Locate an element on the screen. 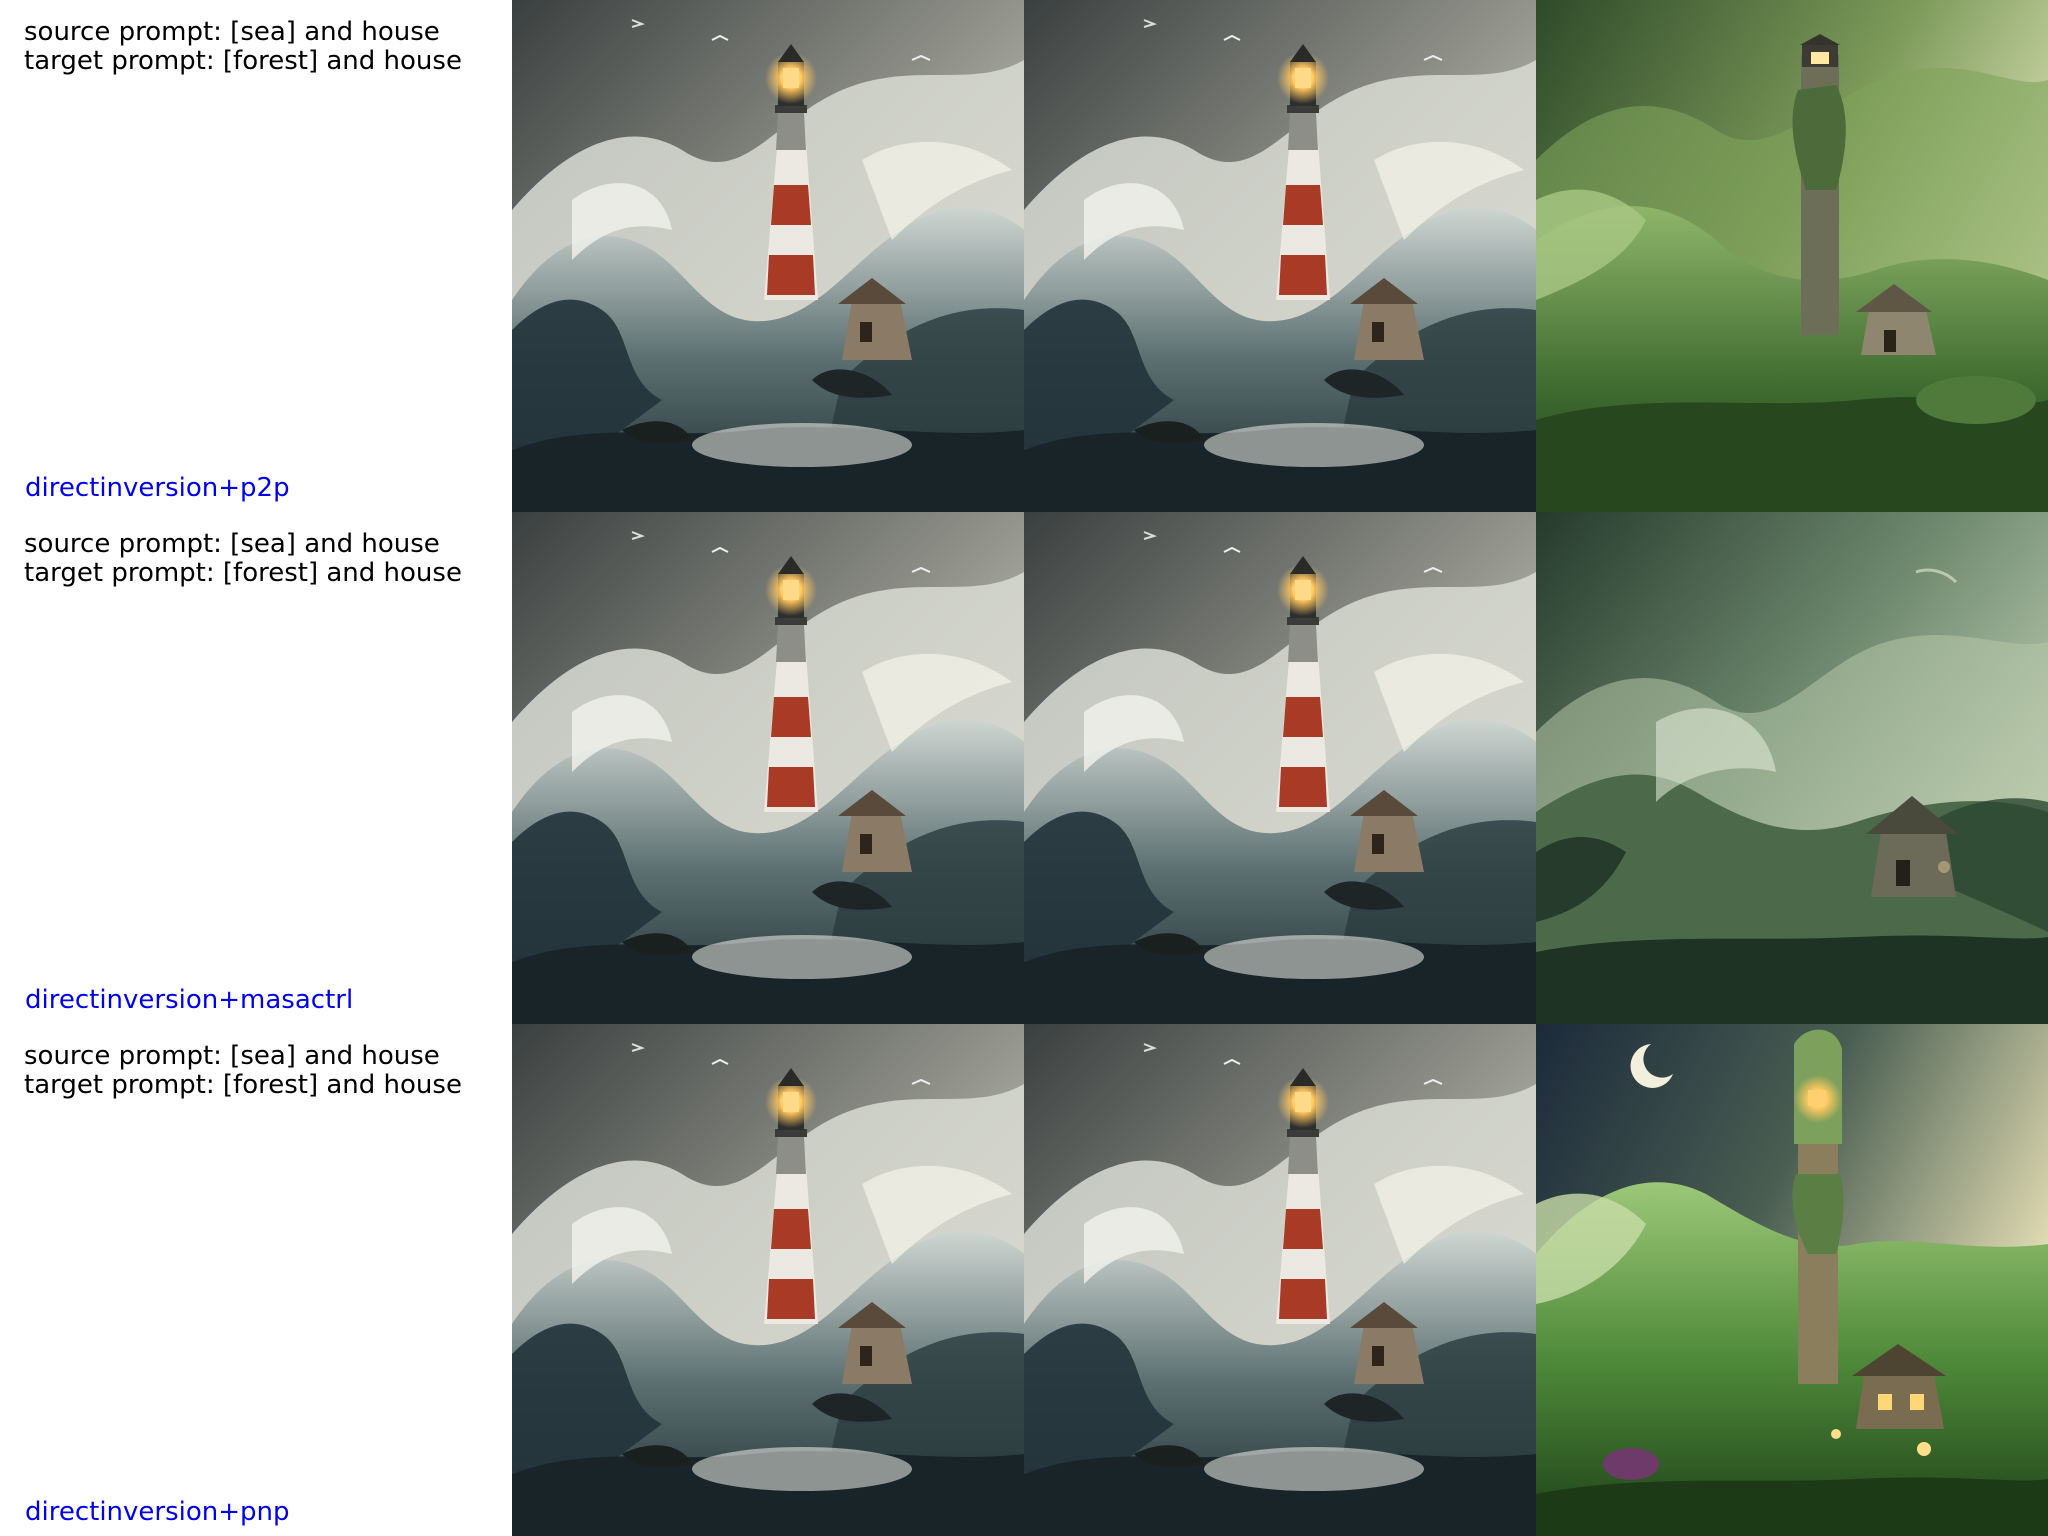  method-label: directinversion+pnp is located at coordinates (157, 1512).